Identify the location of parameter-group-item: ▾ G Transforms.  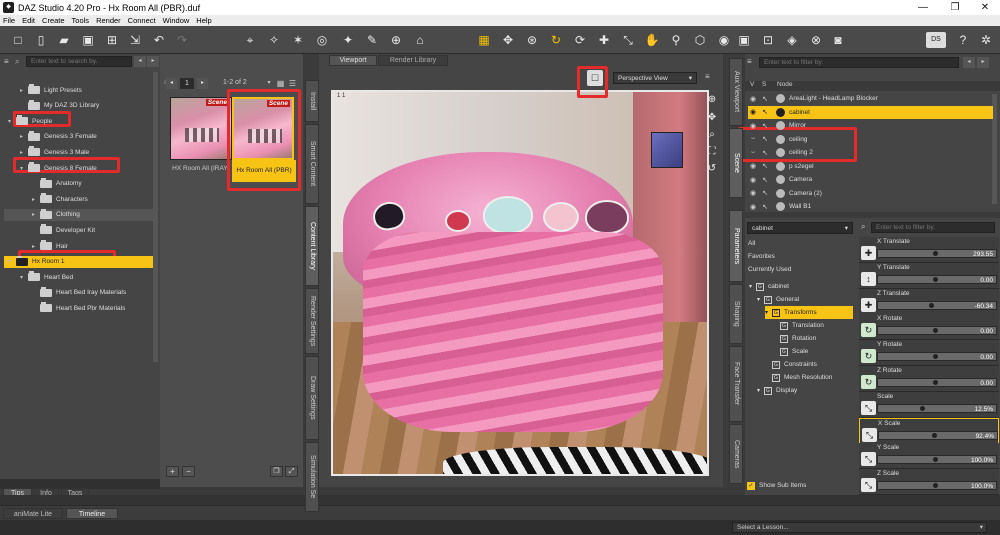
(809, 312).